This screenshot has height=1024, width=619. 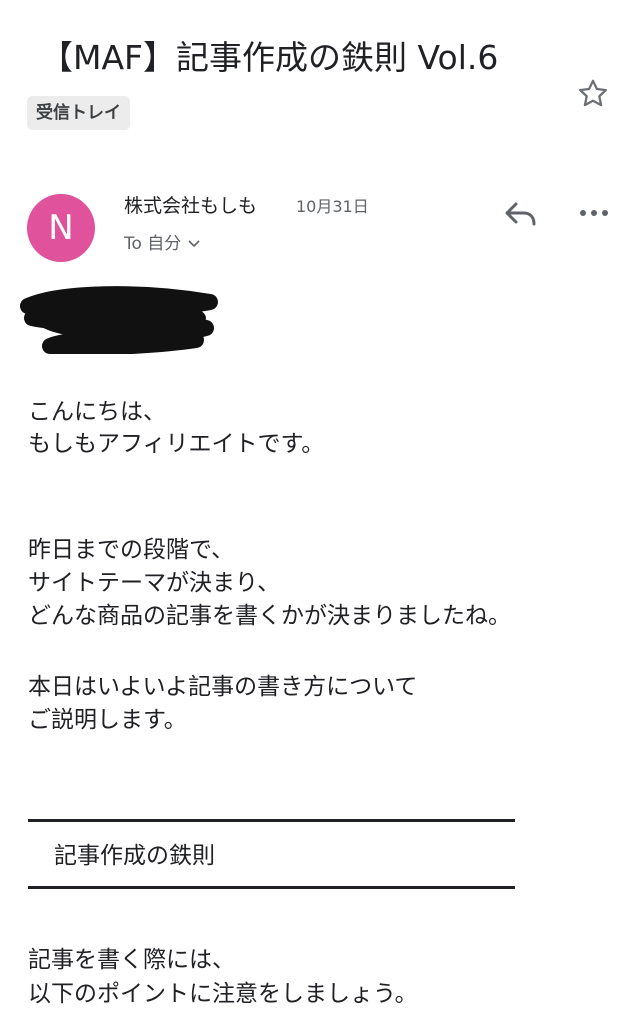 What do you see at coordinates (97, 412) in the screenshot?
I see `paragraph-line: こんにちは、` at bounding box center [97, 412].